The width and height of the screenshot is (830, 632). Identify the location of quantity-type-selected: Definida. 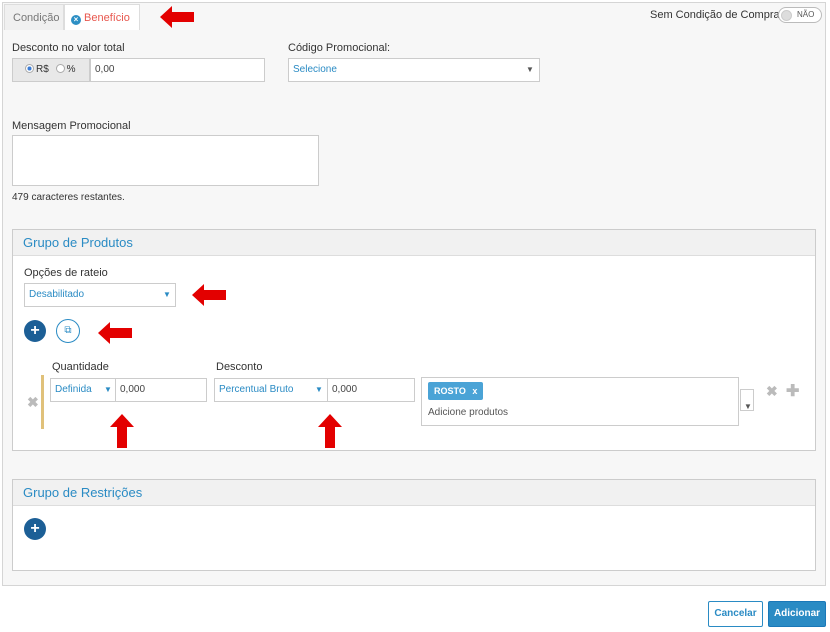
(73, 389).